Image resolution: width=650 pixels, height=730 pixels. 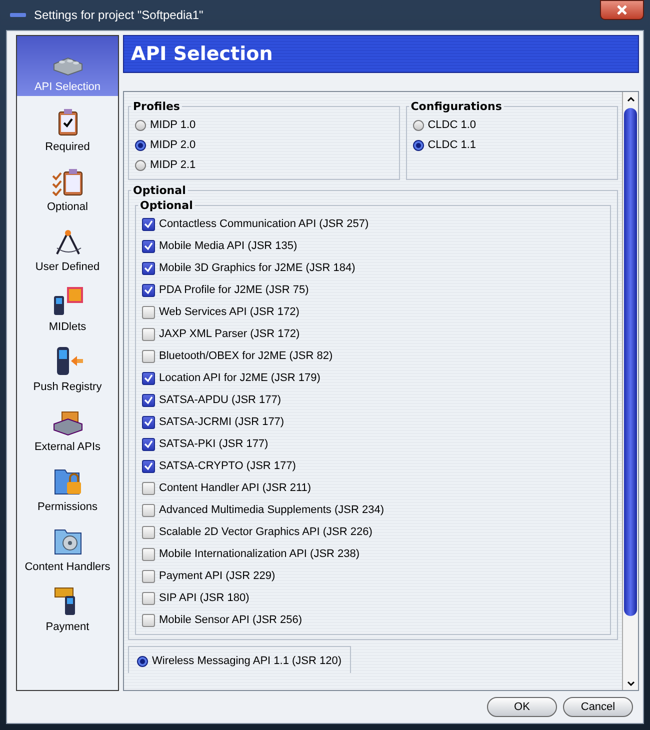 What do you see at coordinates (373, 444) in the screenshot?
I see `api-checkbox: SATSA-PKI (JSR 177)` at bounding box center [373, 444].